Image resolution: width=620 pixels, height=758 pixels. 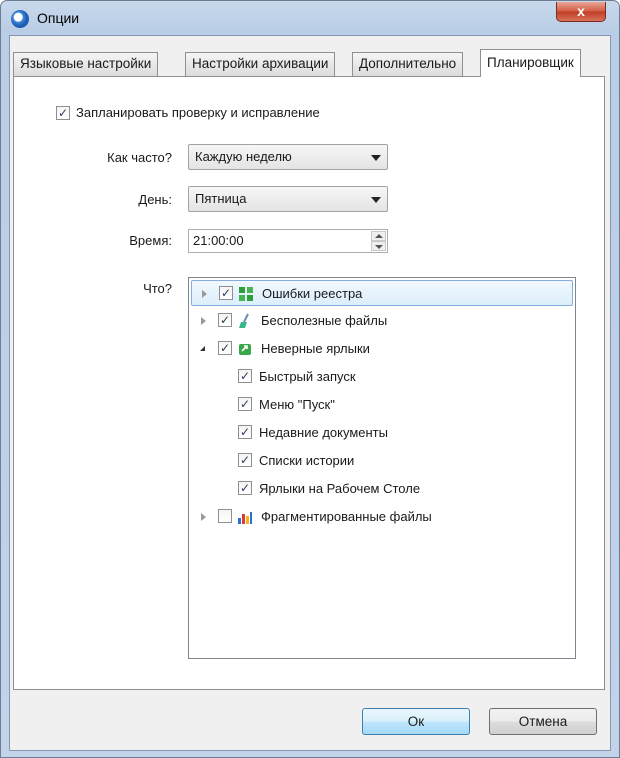 What do you see at coordinates (581, 12) in the screenshot?
I see `close-button: x` at bounding box center [581, 12].